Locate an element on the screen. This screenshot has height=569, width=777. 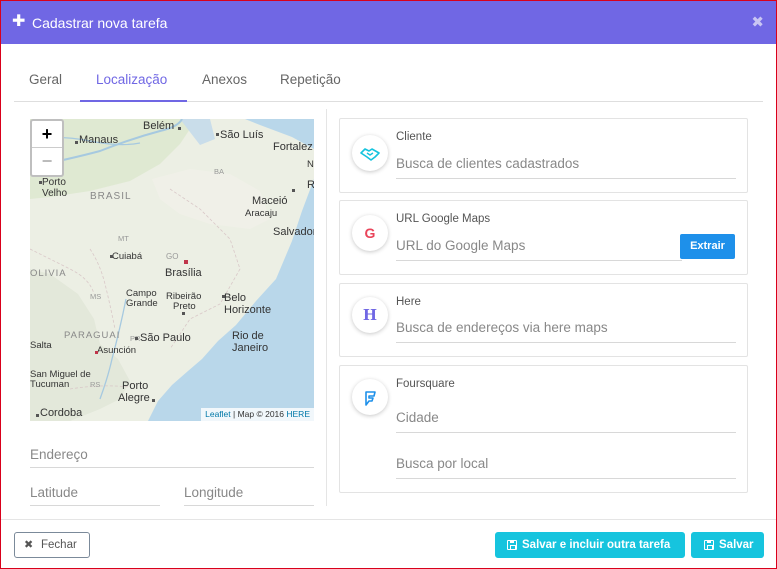
column-divider is located at coordinates (326, 307).